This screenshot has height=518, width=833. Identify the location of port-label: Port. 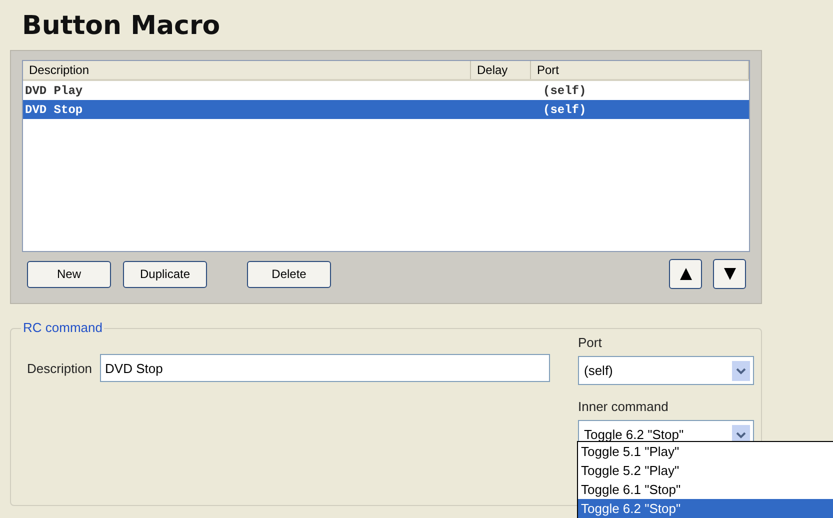
(590, 342).